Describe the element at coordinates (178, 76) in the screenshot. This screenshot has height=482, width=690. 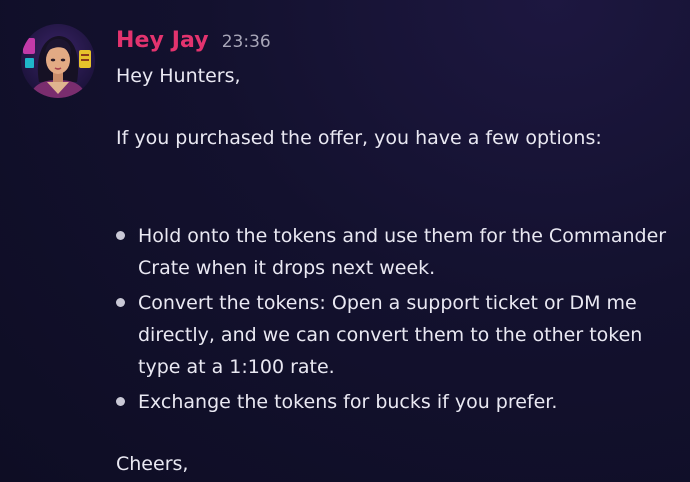
I see `greeting-text: Hey Hunters,` at that location.